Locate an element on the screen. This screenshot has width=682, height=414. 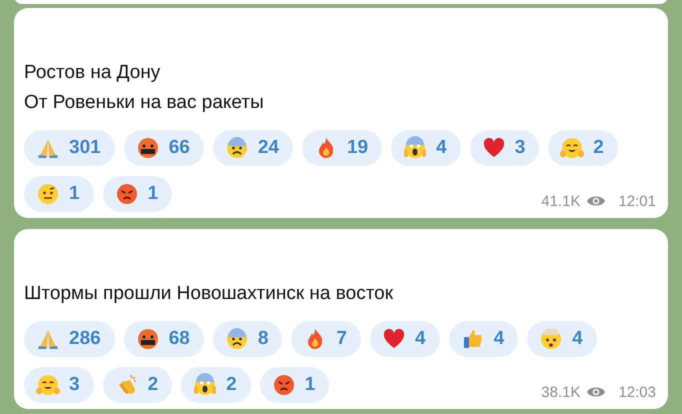
view-count: 38.1K is located at coordinates (560, 392).